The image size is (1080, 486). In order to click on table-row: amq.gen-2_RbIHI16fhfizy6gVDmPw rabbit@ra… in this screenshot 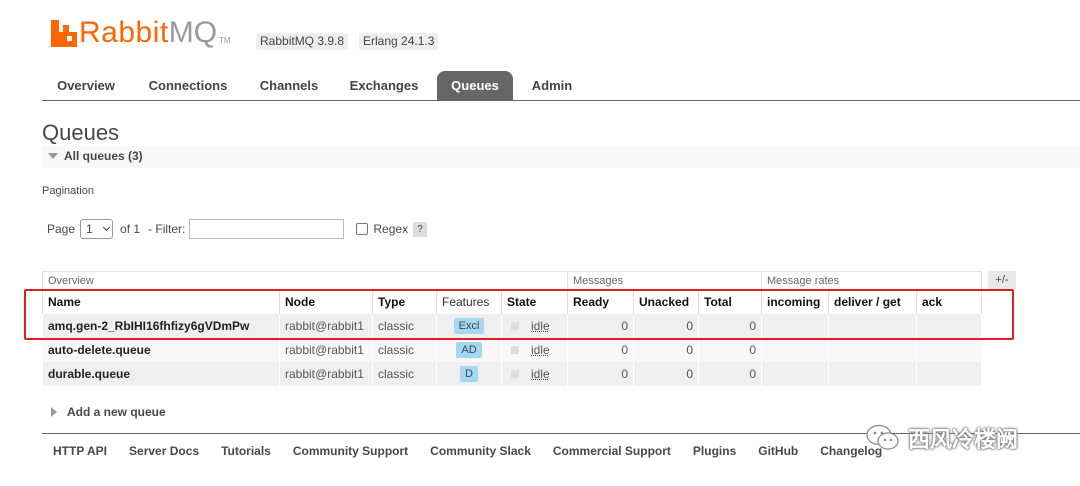, I will do `click(512, 325)`.